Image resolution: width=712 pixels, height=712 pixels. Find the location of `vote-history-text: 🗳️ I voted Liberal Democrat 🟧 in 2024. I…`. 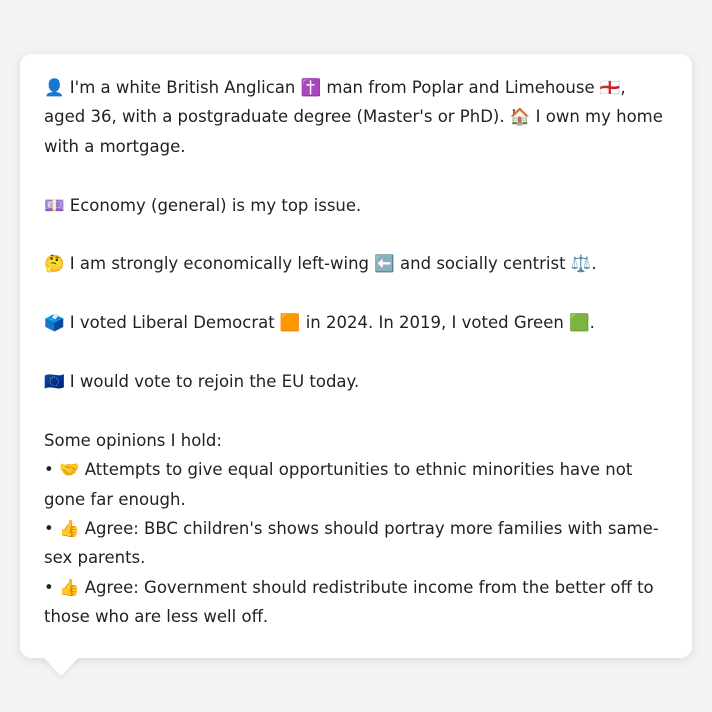

vote-history-text: 🗳️ I voted Liberal Democrat 🟧 in 2024. I… is located at coordinates (319, 323).